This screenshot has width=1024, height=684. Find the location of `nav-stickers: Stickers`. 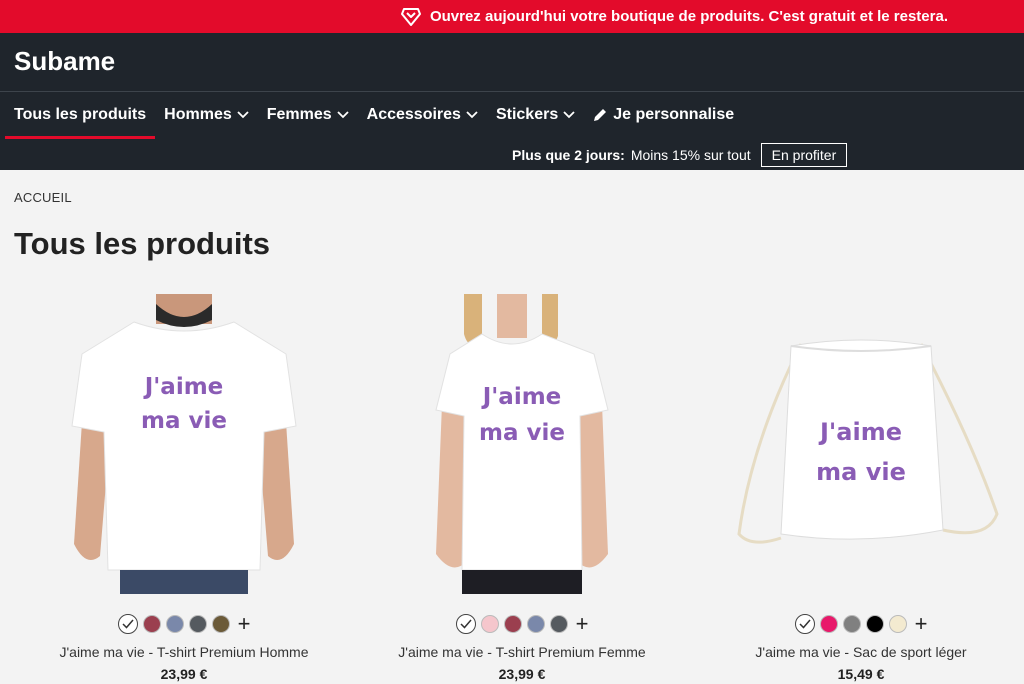

nav-stickers: Stickers is located at coordinates (535, 115).